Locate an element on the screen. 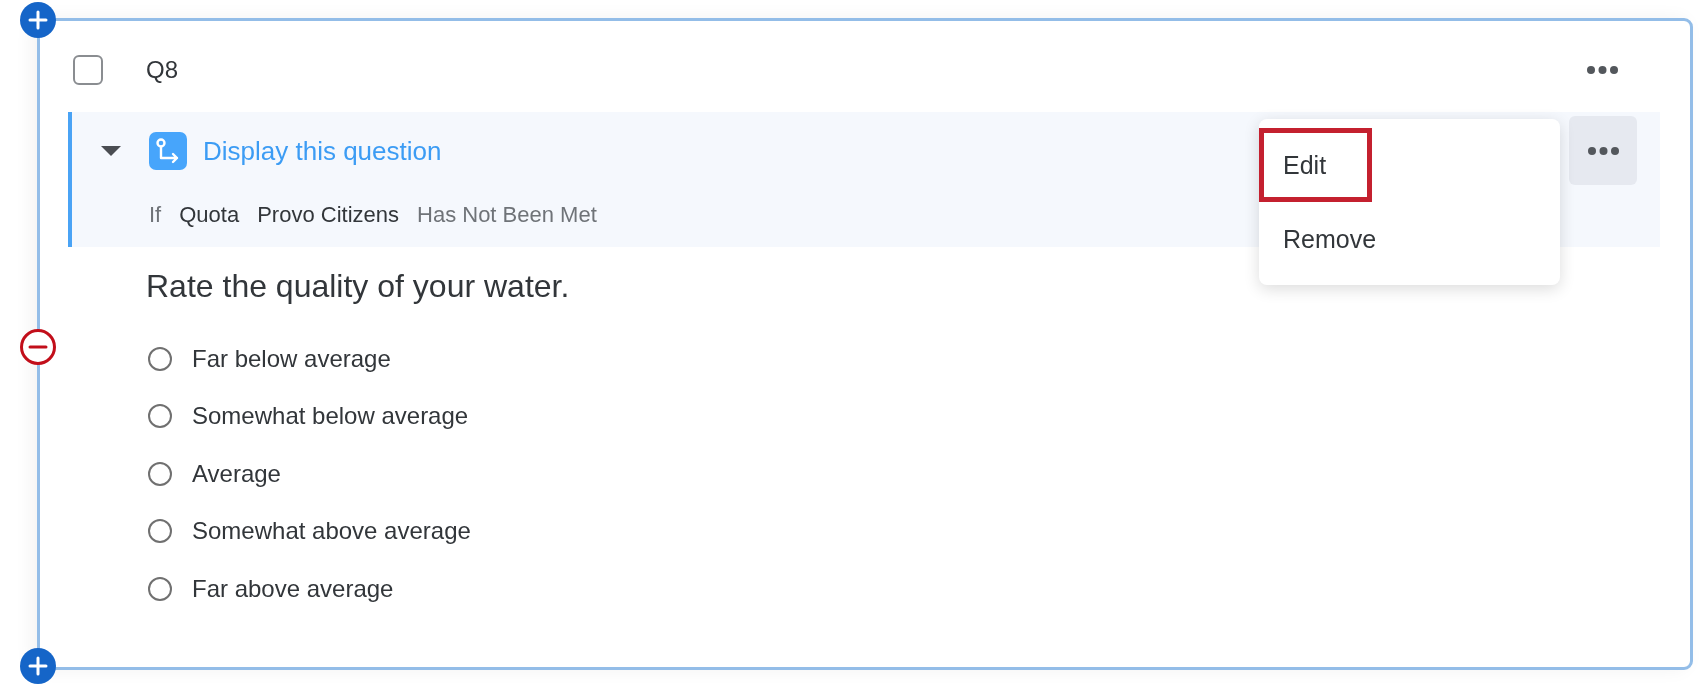  choice-label: Far below average is located at coordinates (291, 358).